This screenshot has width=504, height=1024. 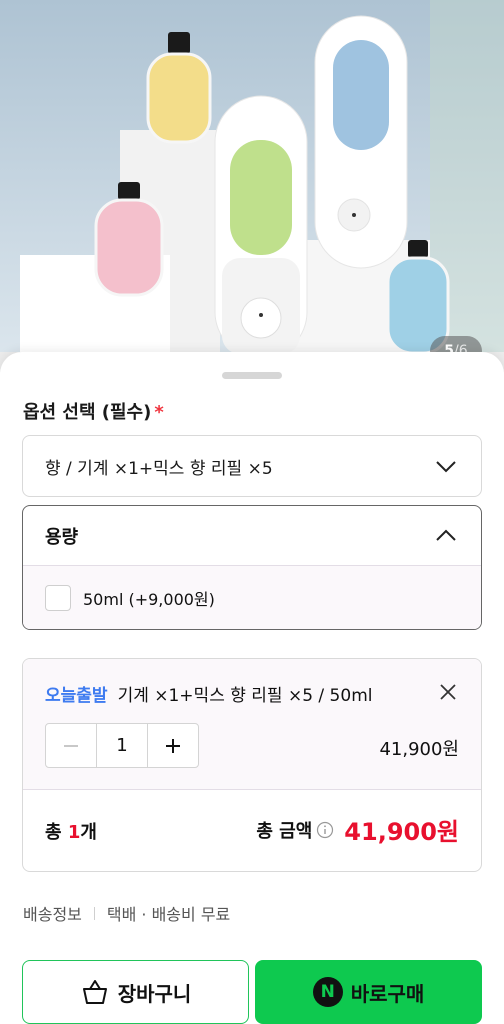 I want to click on quantity-value: 1, so click(x=122, y=745).